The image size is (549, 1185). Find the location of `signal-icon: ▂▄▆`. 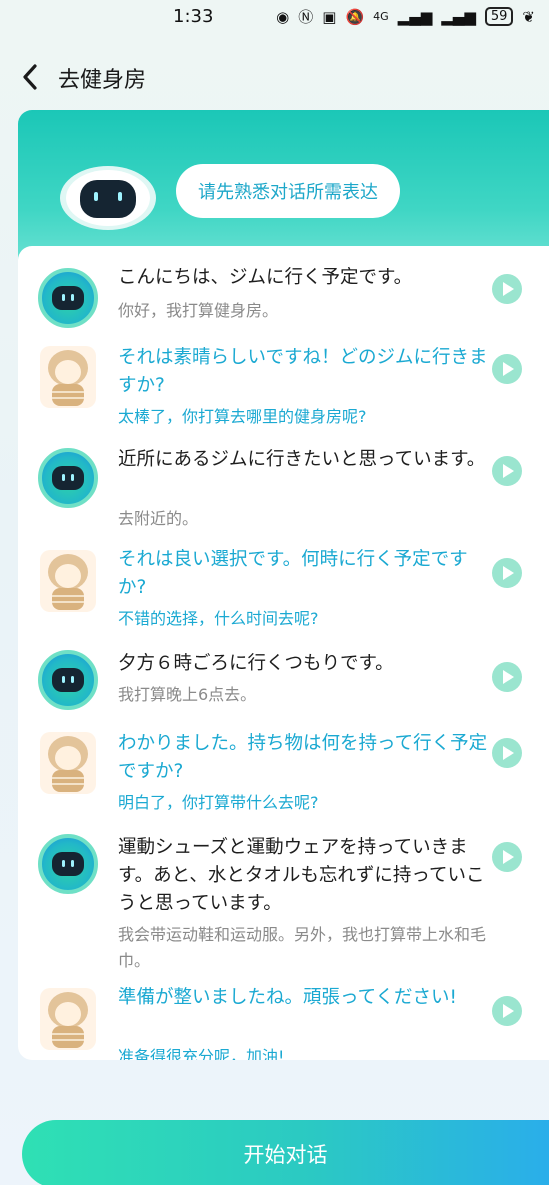

signal-icon: ▂▄▆ is located at coordinates (415, 16).